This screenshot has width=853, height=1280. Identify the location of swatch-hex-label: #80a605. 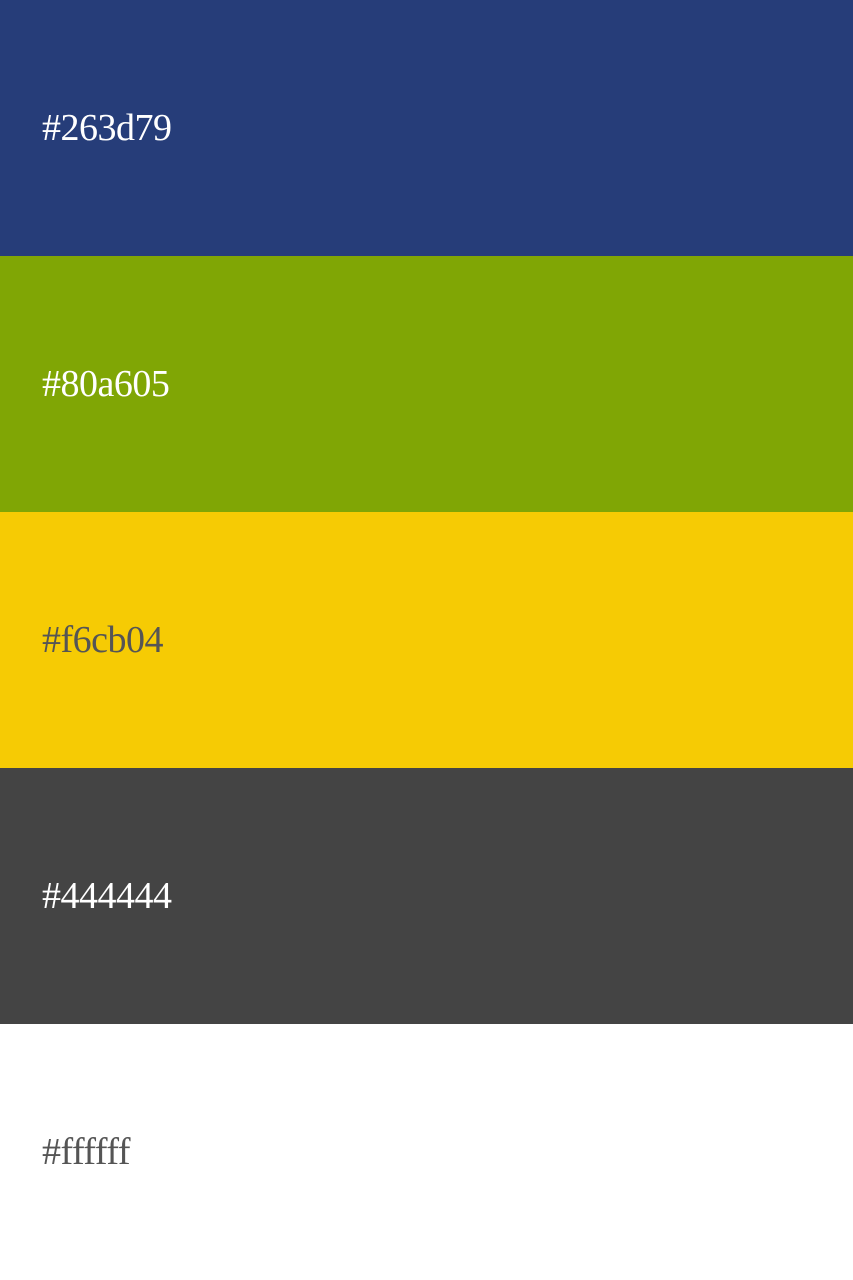
(106, 384).